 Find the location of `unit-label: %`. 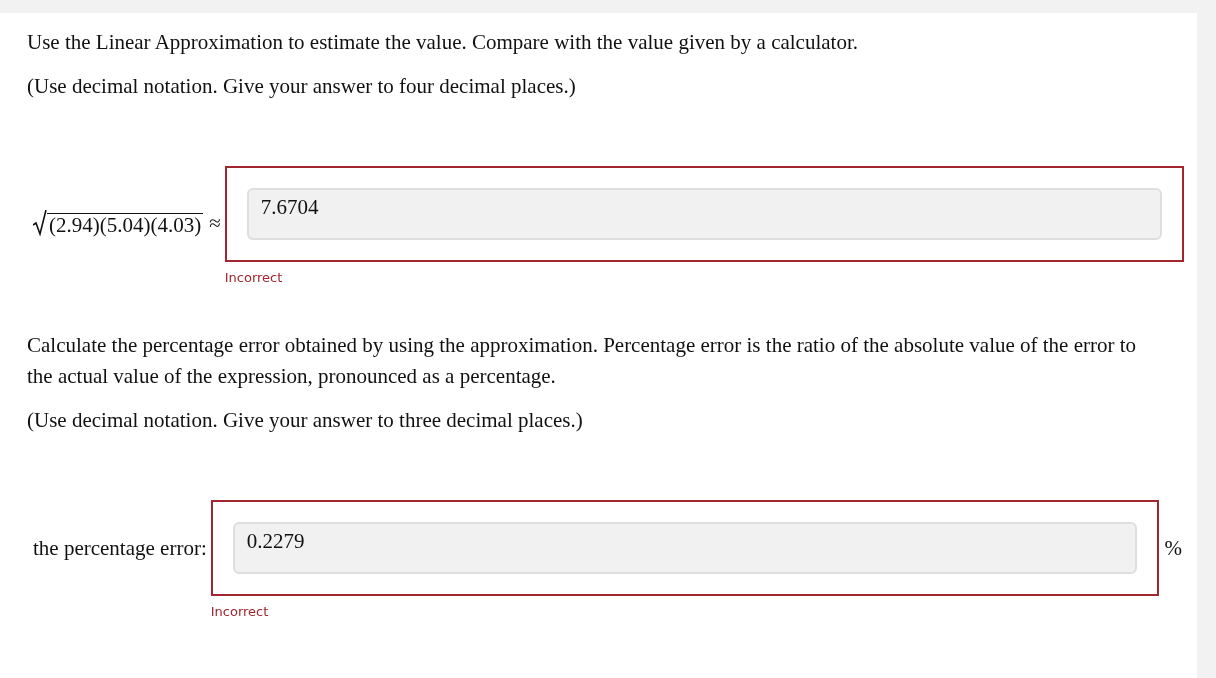

unit-label: % is located at coordinates (1173, 548).